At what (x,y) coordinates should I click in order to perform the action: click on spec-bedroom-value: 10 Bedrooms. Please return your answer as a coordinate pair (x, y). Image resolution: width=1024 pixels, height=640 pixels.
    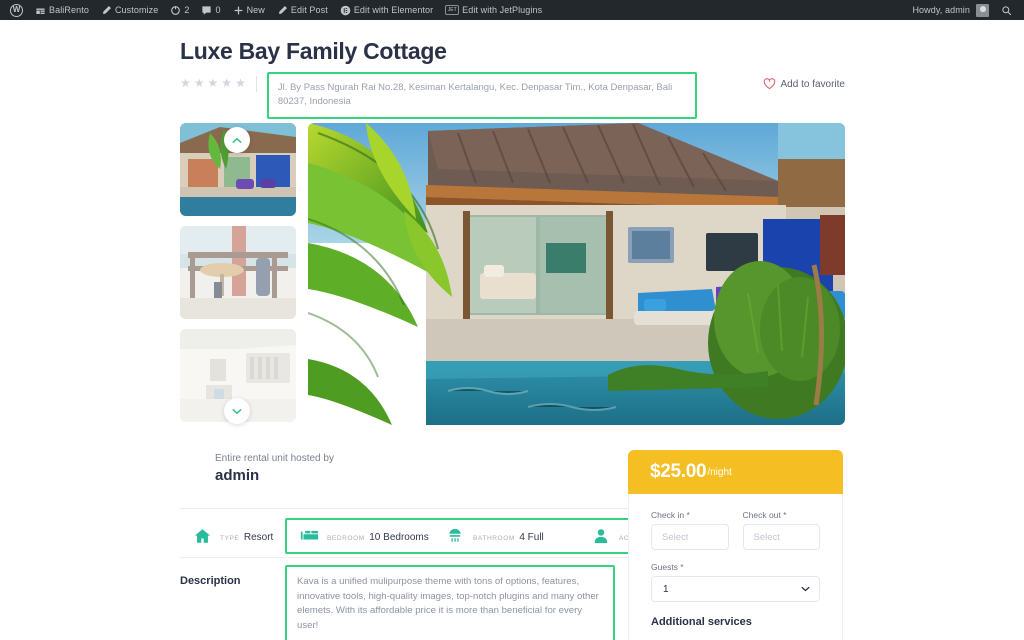
    Looking at the image, I should click on (399, 537).